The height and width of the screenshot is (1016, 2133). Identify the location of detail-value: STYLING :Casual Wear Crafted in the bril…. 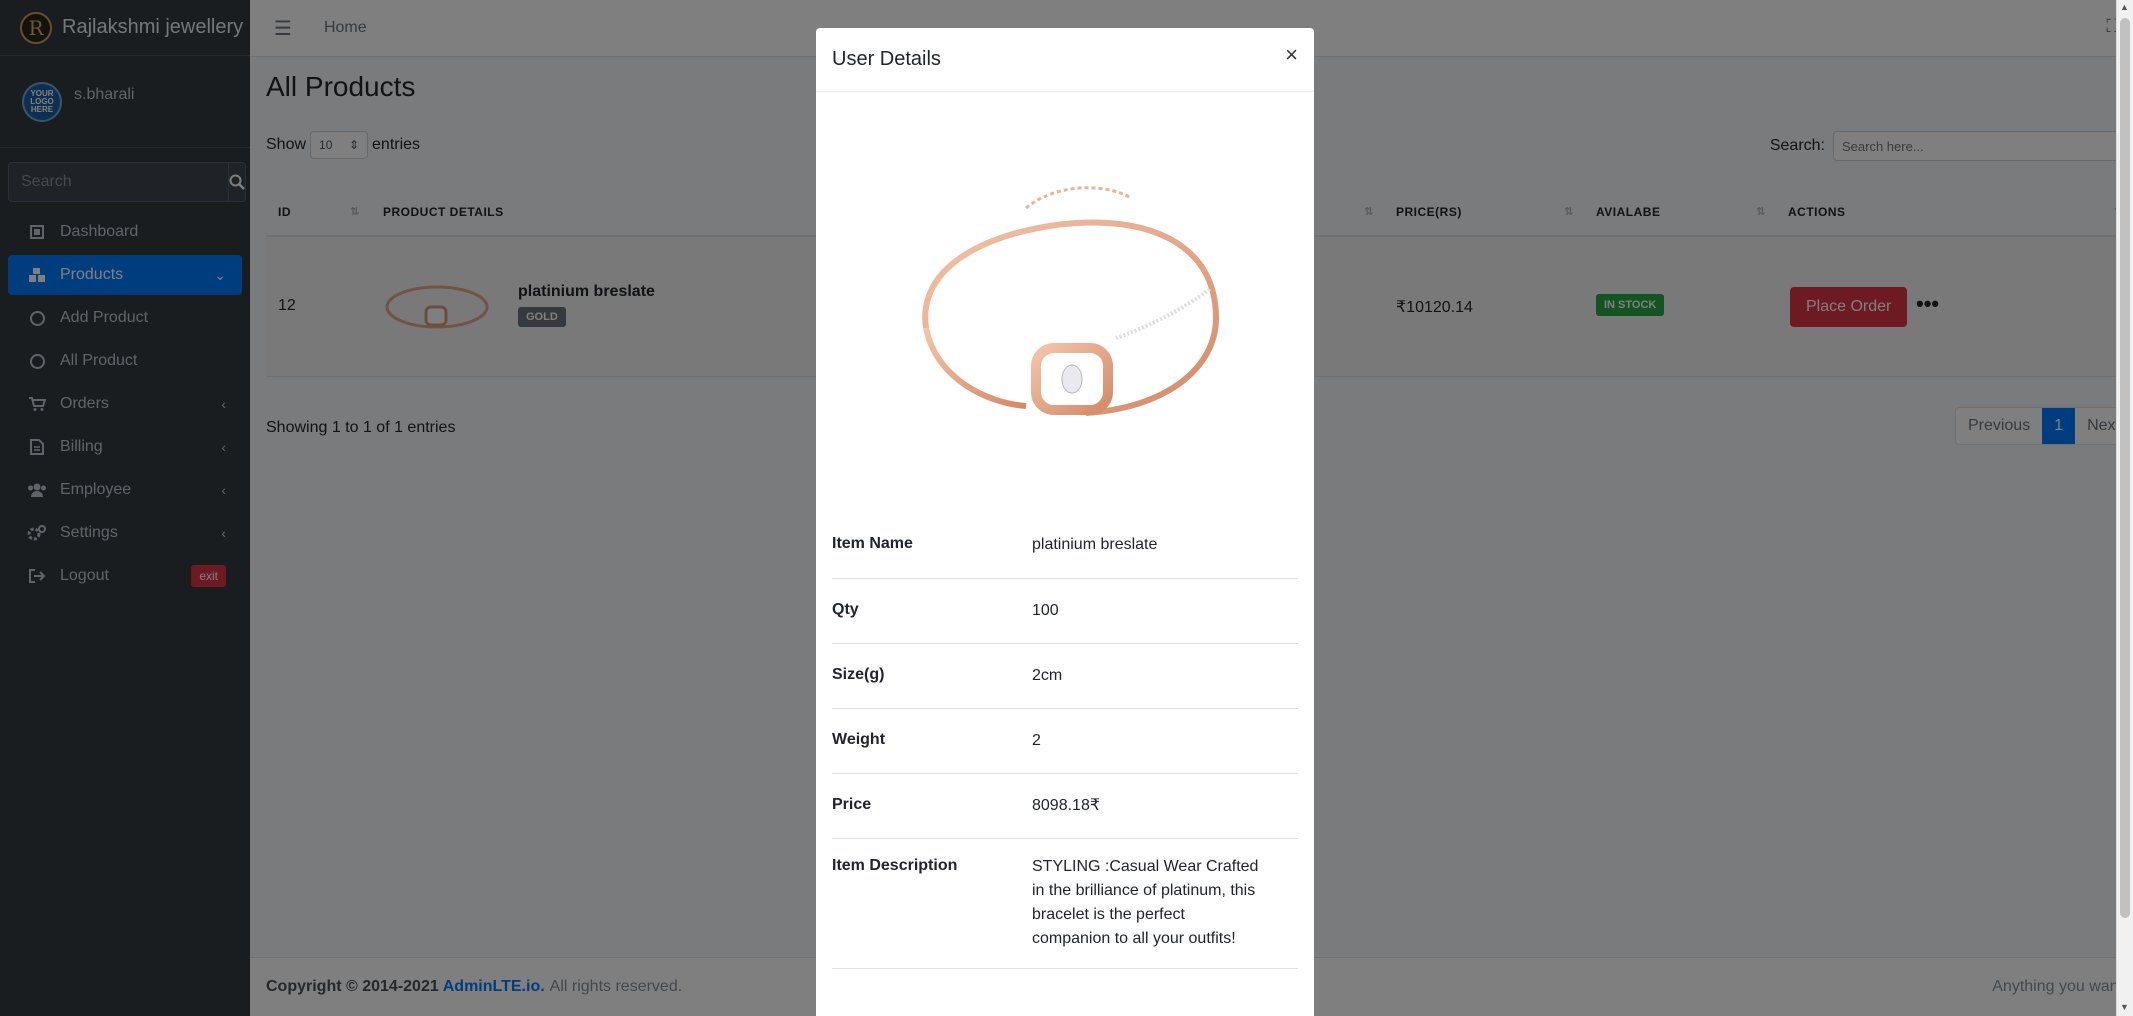
(1145, 902).